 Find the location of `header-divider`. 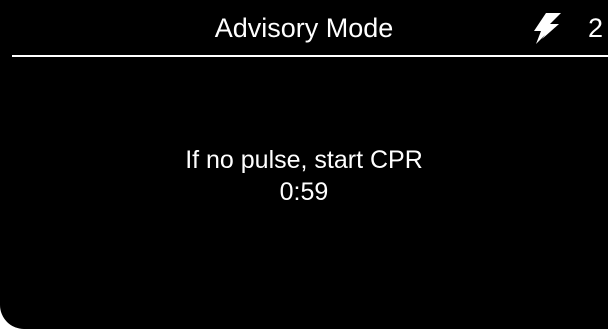

header-divider is located at coordinates (310, 56).